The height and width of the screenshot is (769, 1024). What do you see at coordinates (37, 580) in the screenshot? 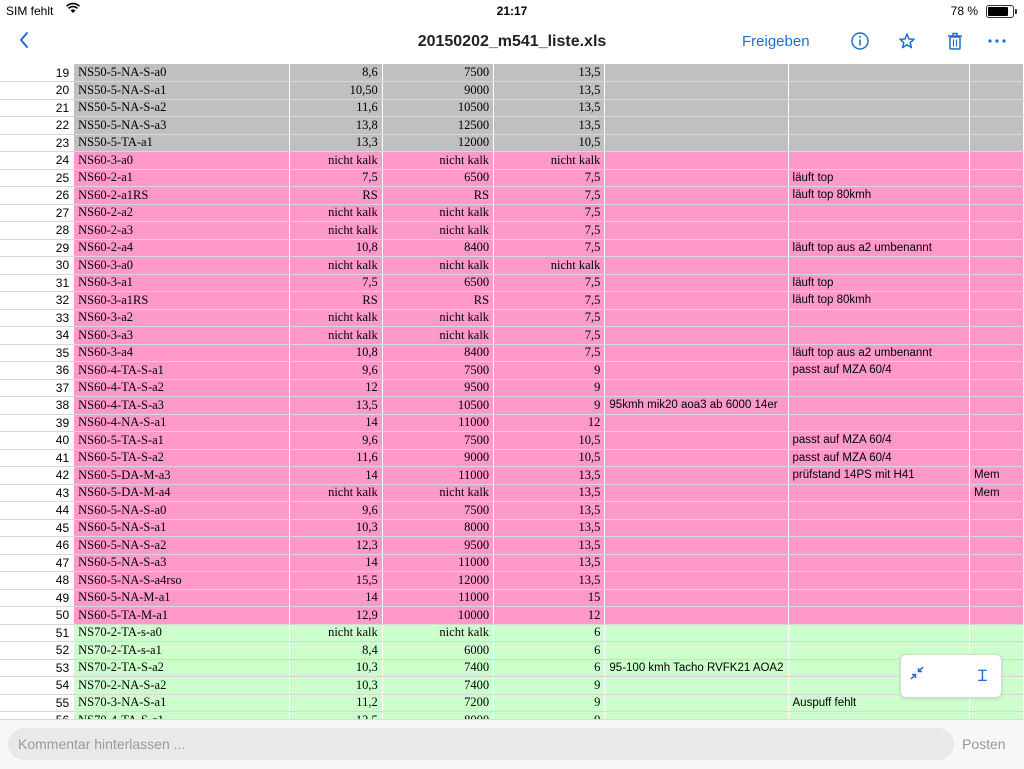
I see `row-number: 48` at bounding box center [37, 580].